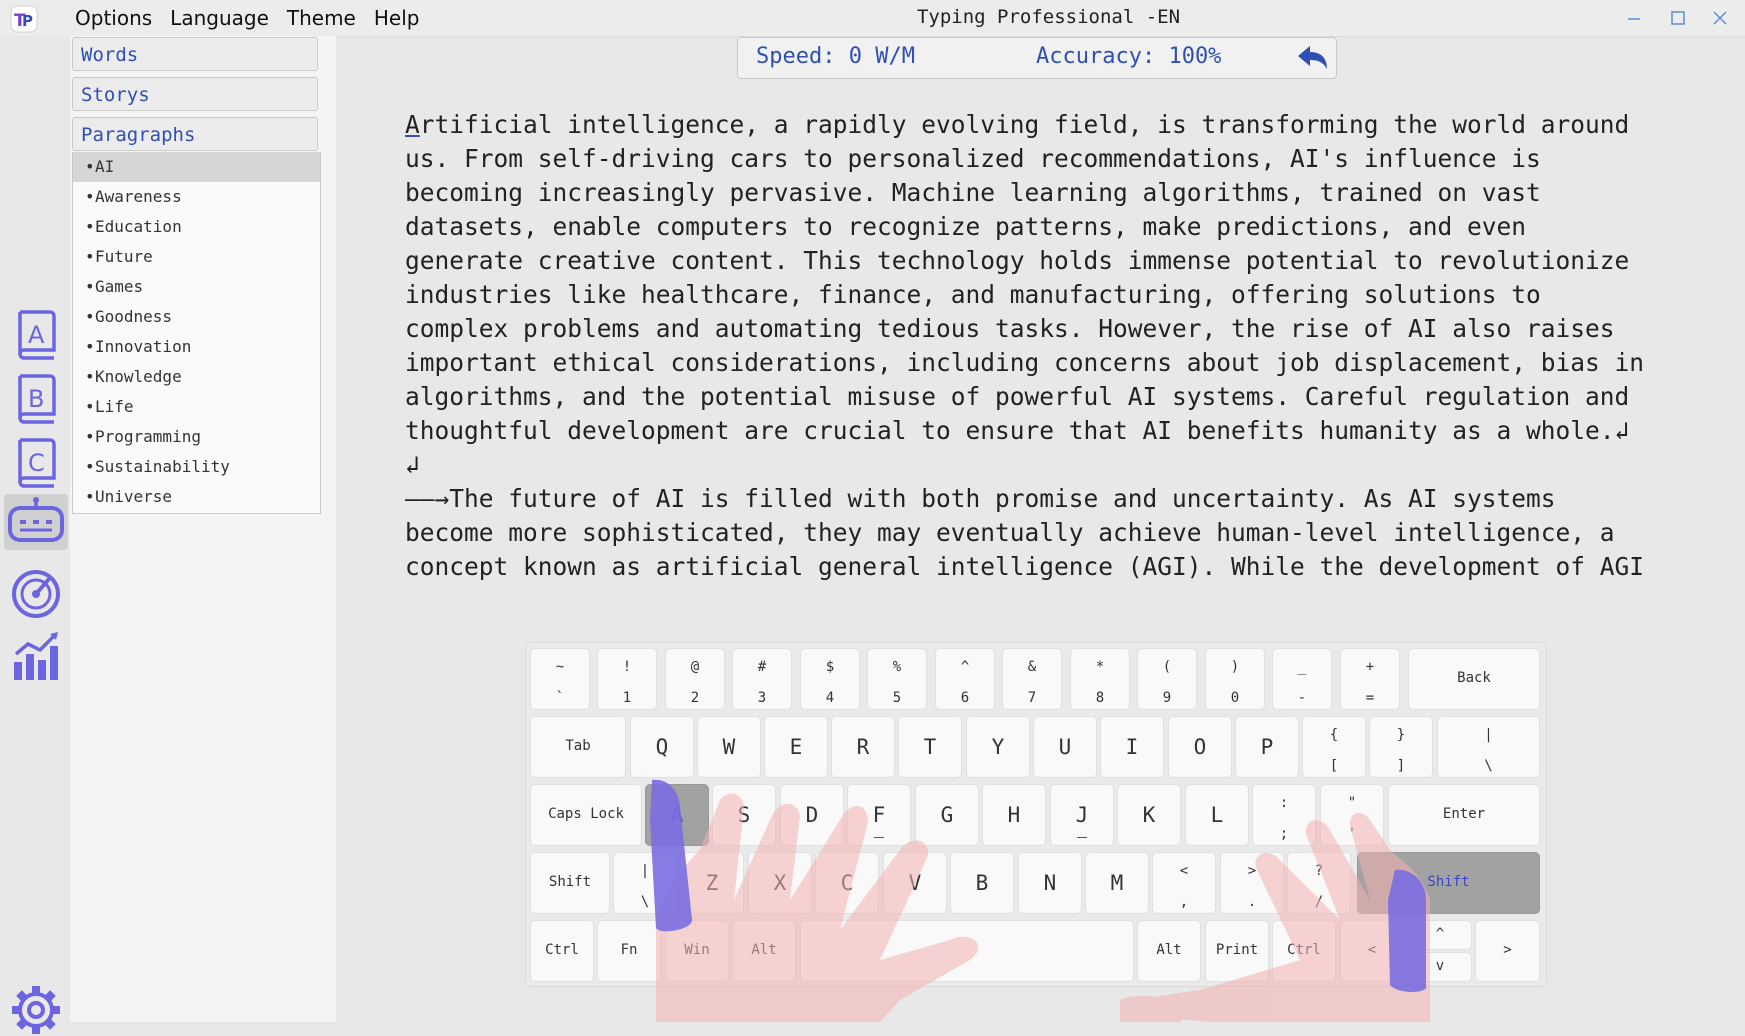  I want to click on list-item-awareness: •Awareness, so click(196, 197).